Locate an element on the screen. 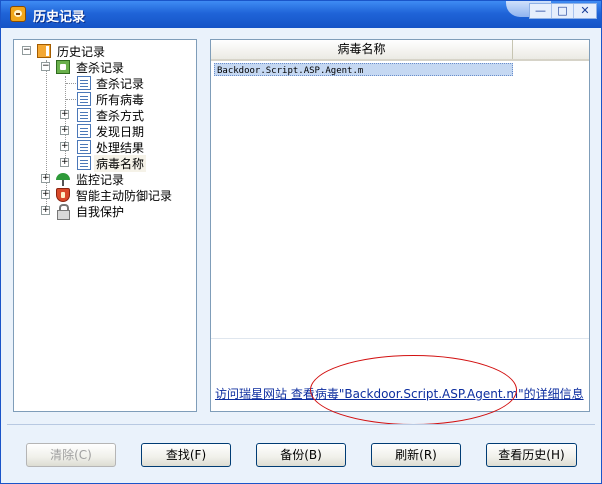 The image size is (602, 484). minimize-icon: — is located at coordinates (541, 11).